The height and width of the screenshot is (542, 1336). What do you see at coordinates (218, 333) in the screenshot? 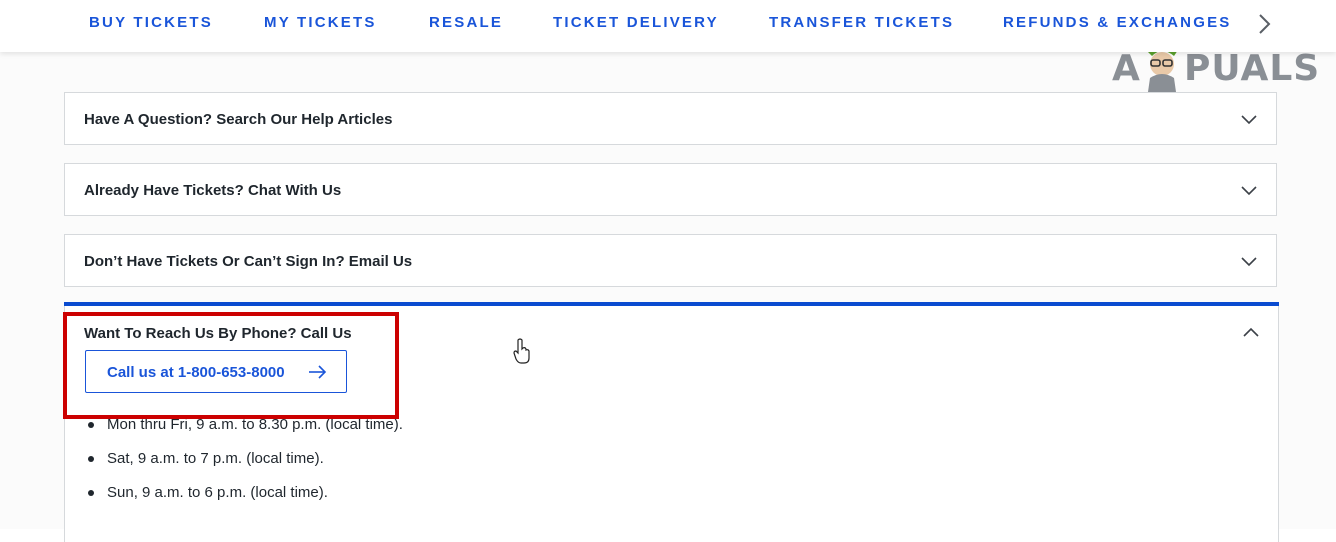
I see `panel-title: Want To Reach Us By Phone? Call Us` at bounding box center [218, 333].